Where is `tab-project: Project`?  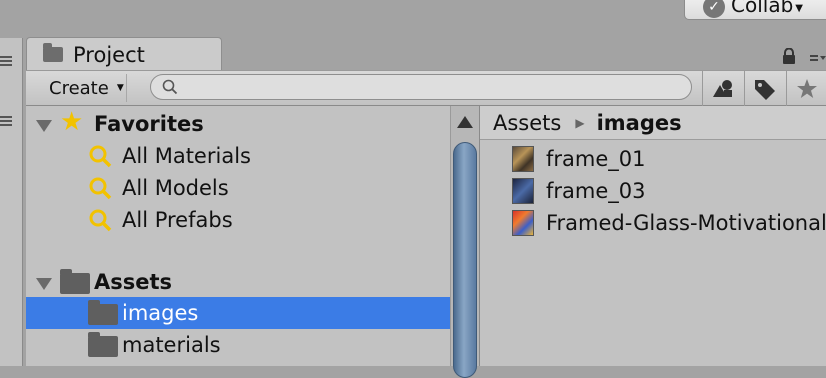 tab-project: Project is located at coordinates (124, 54).